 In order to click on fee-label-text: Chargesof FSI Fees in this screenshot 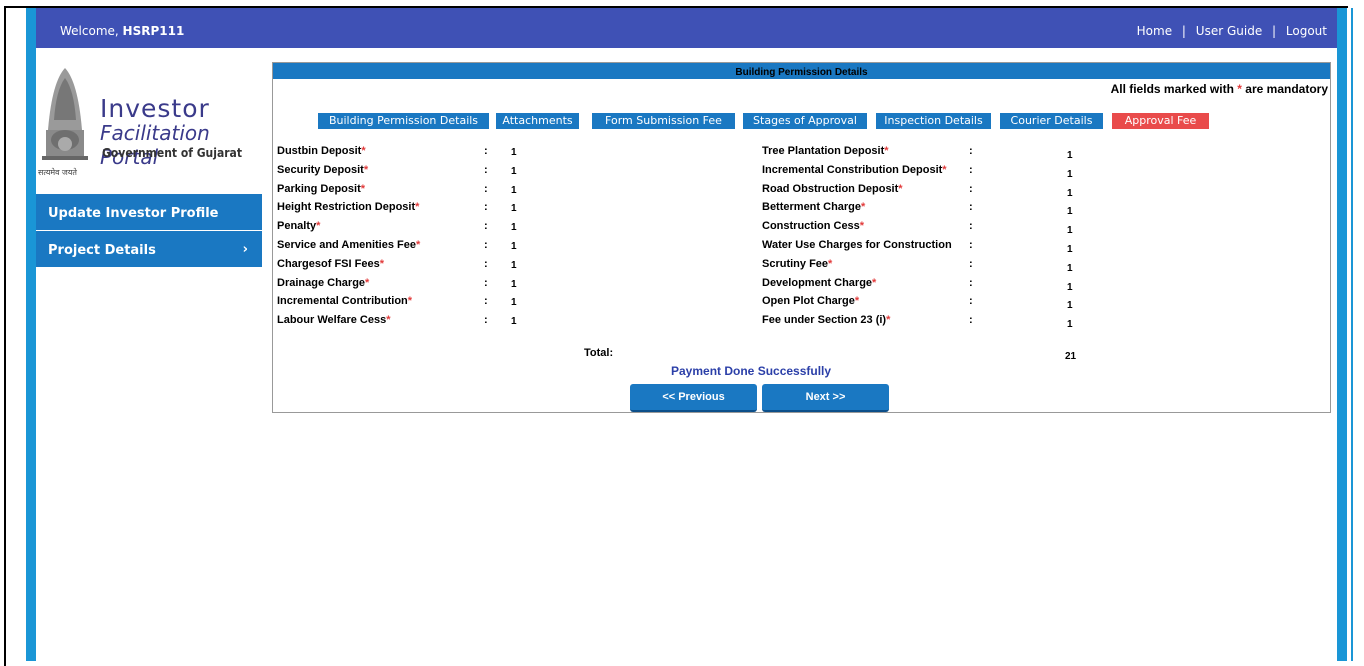, I will do `click(328, 263)`.